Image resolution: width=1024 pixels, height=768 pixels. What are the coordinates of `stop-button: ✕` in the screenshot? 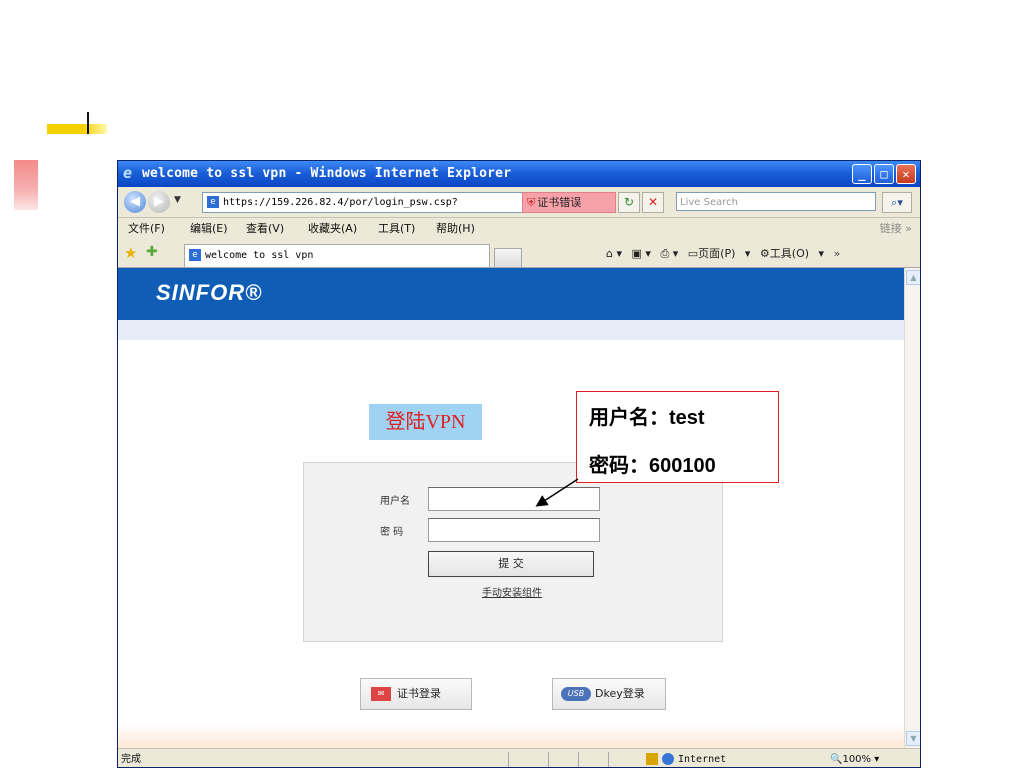 It's located at (653, 202).